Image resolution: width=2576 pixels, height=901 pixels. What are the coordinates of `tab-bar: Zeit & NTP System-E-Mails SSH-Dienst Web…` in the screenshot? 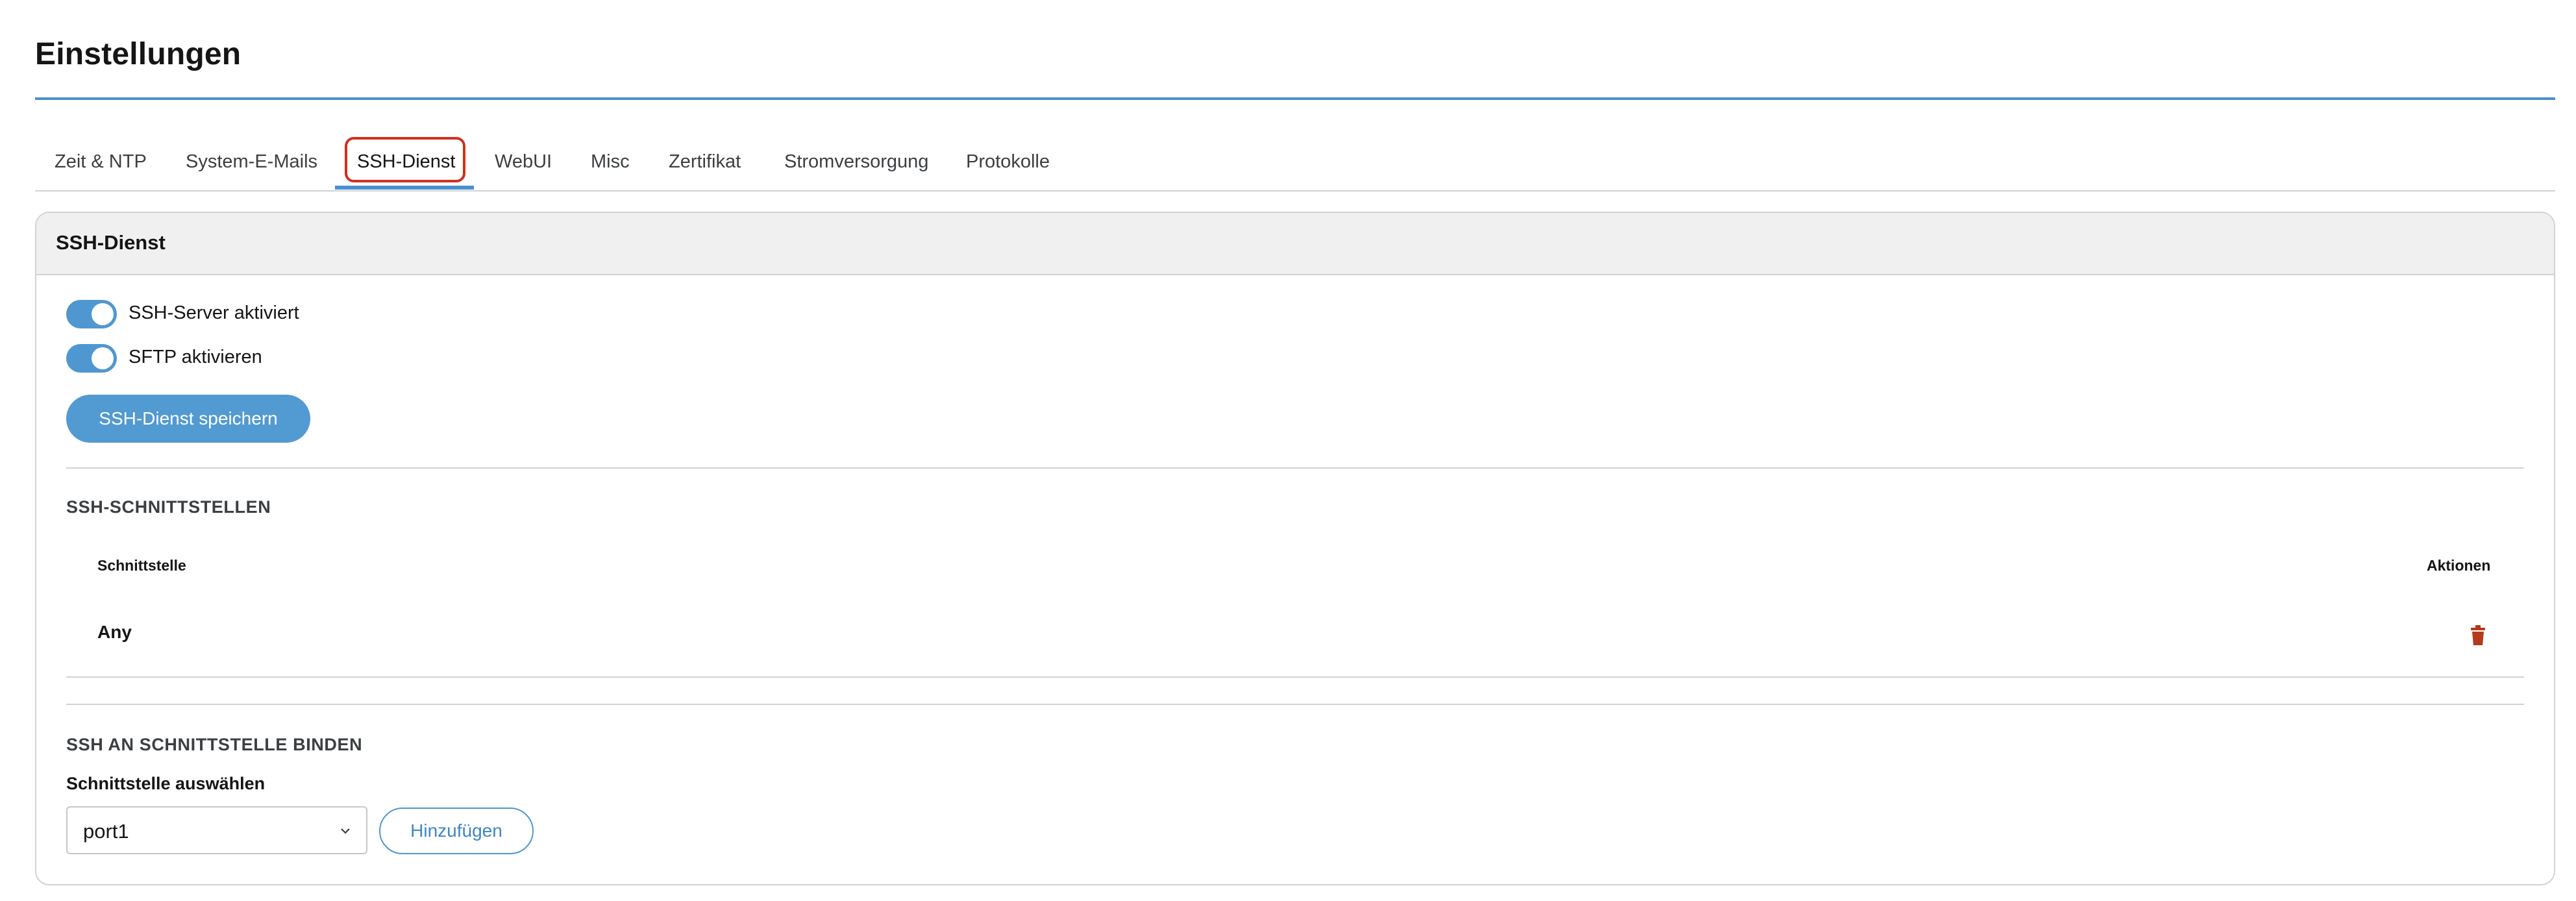 It's located at (1295, 164).